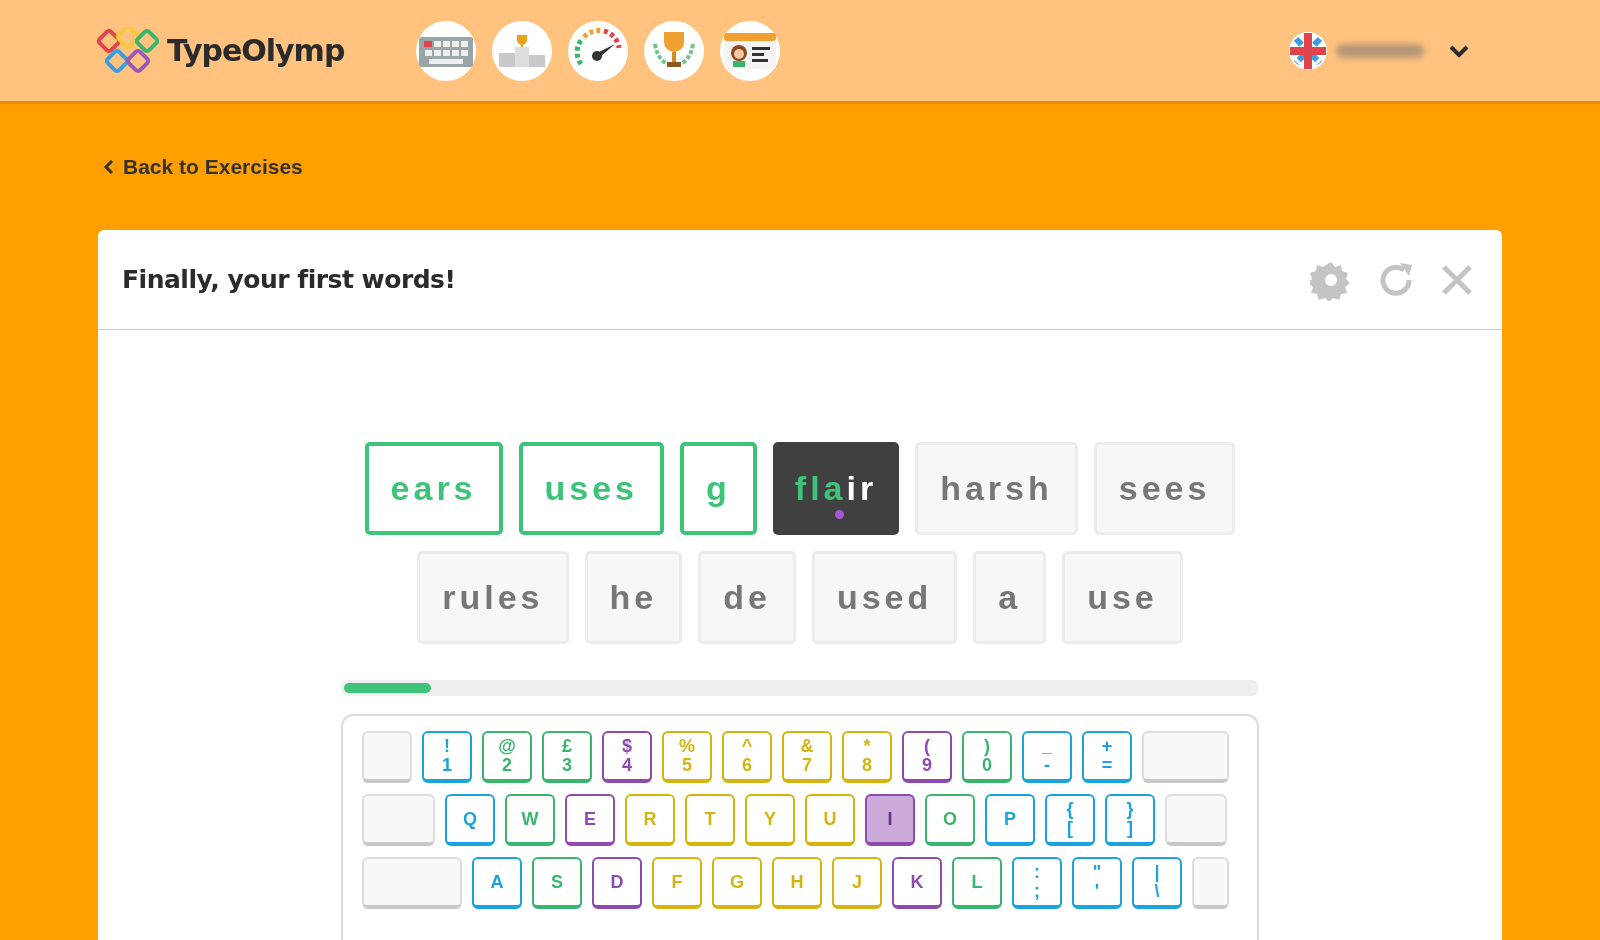 The width and height of the screenshot is (1600, 940). I want to click on keyboard-key: | \, so click(1157, 883).